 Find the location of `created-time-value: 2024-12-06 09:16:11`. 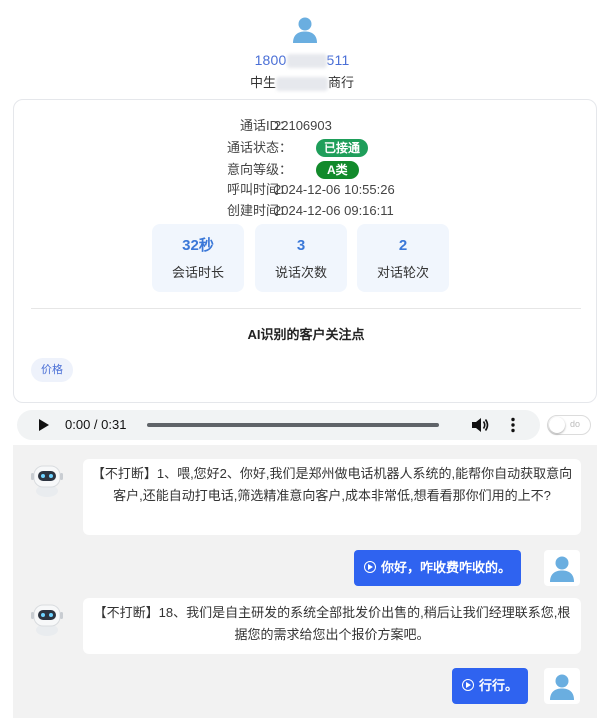

created-time-value: 2024-12-06 09:16:11 is located at coordinates (334, 210).